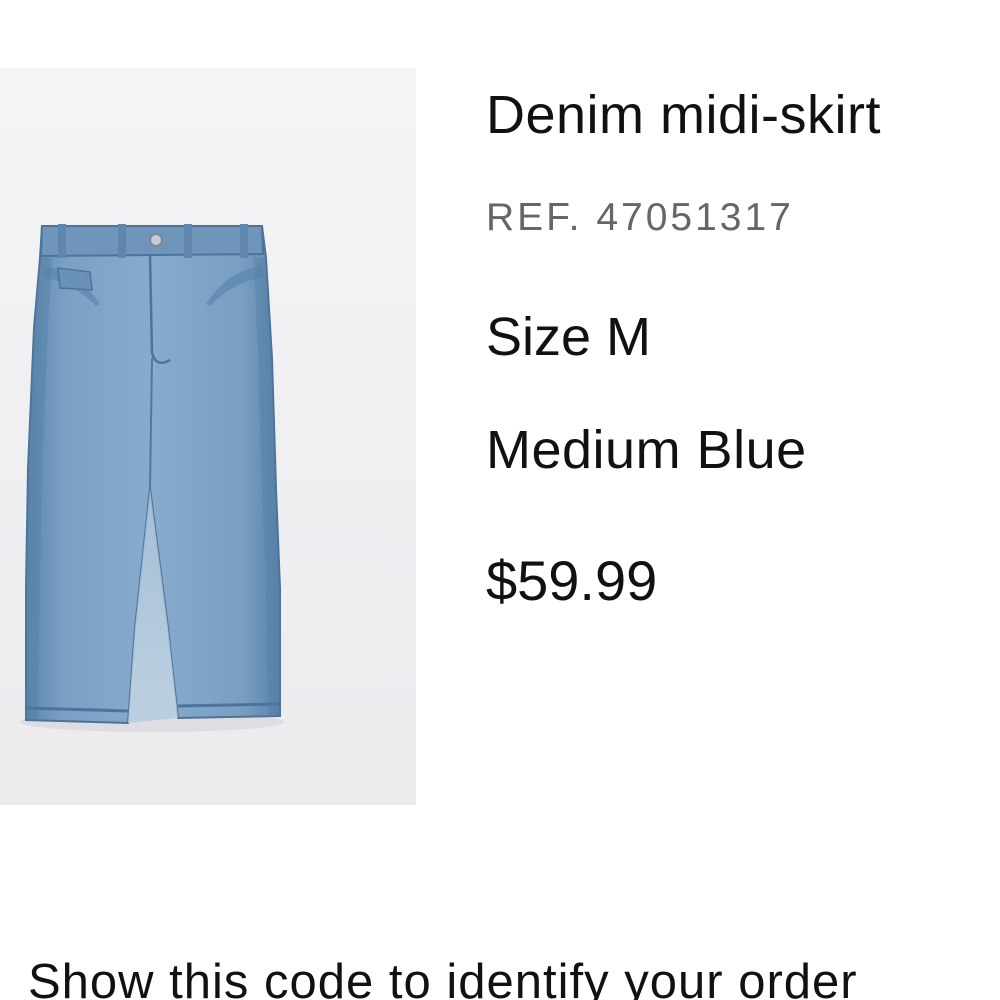 The width and height of the screenshot is (1000, 1000). I want to click on product-color: Medium Blue, so click(646, 450).